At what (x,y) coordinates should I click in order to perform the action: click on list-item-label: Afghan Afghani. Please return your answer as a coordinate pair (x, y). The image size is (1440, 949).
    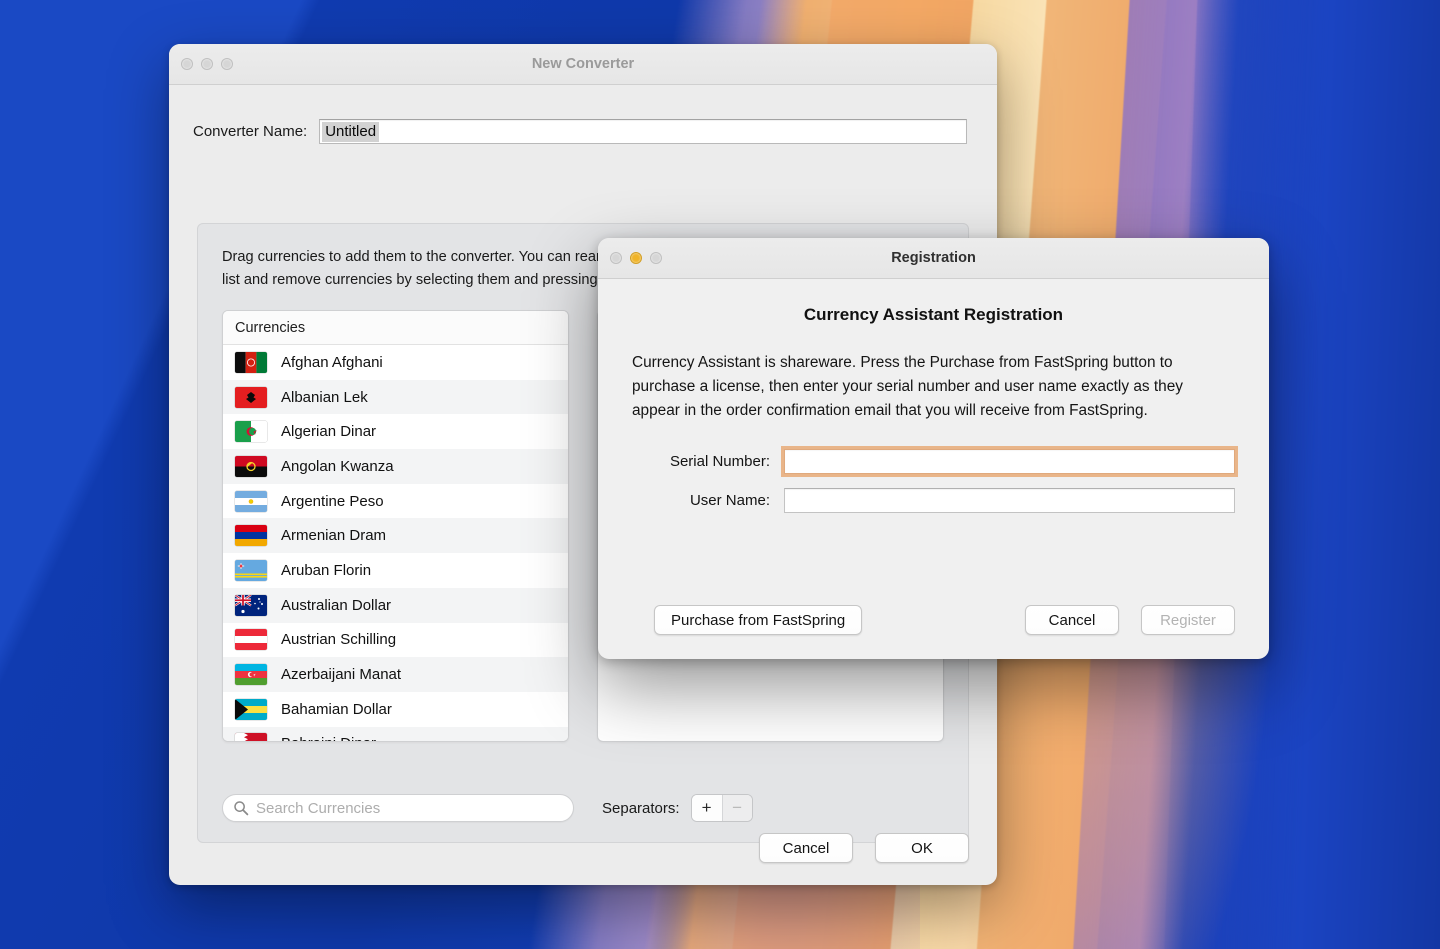
    Looking at the image, I should click on (332, 362).